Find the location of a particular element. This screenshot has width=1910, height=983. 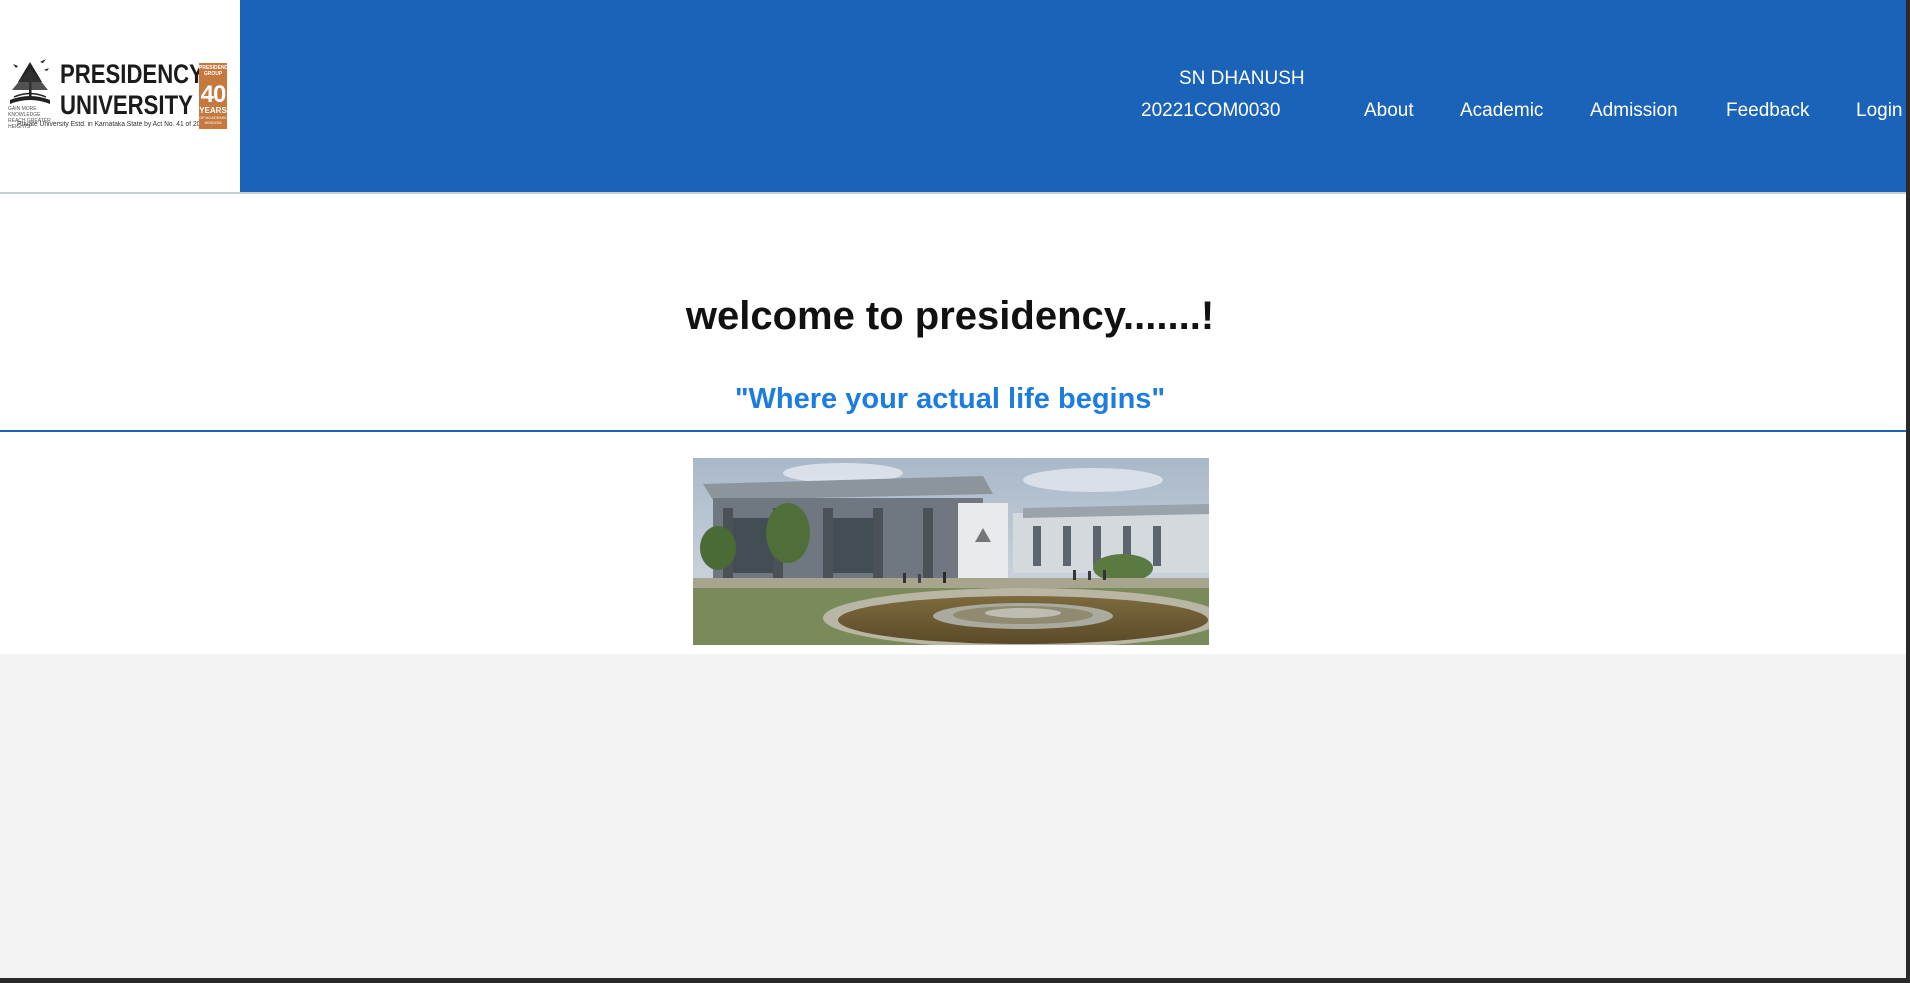

nav-feedback-link: Feedback is located at coordinates (1767, 111).